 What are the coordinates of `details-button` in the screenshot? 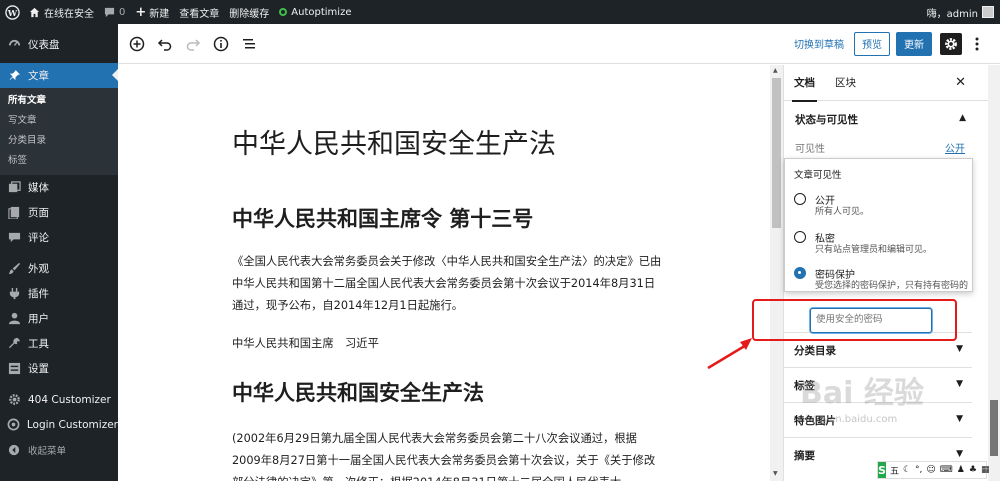 It's located at (221, 44).